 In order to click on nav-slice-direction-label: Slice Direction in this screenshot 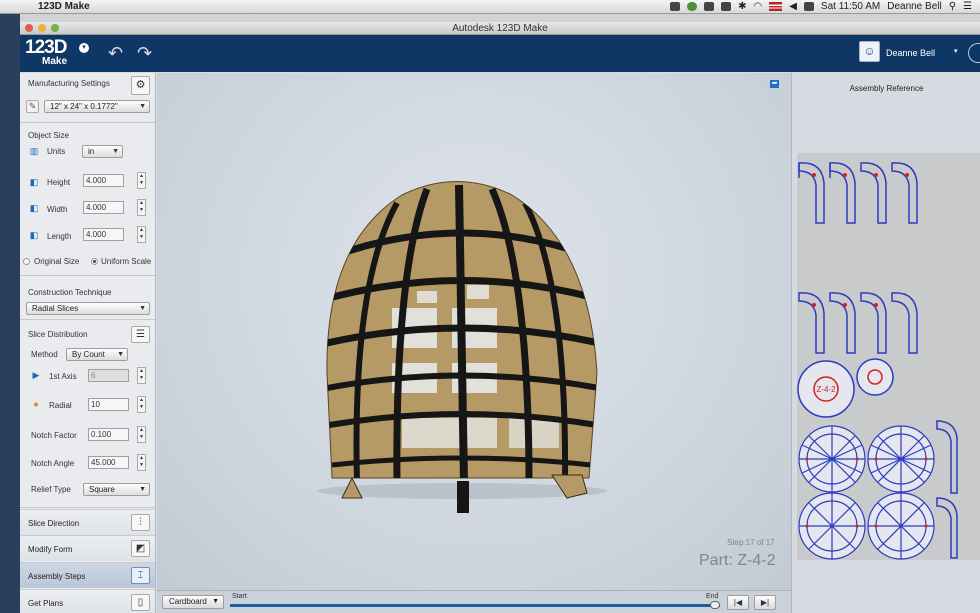, I will do `click(54, 523)`.